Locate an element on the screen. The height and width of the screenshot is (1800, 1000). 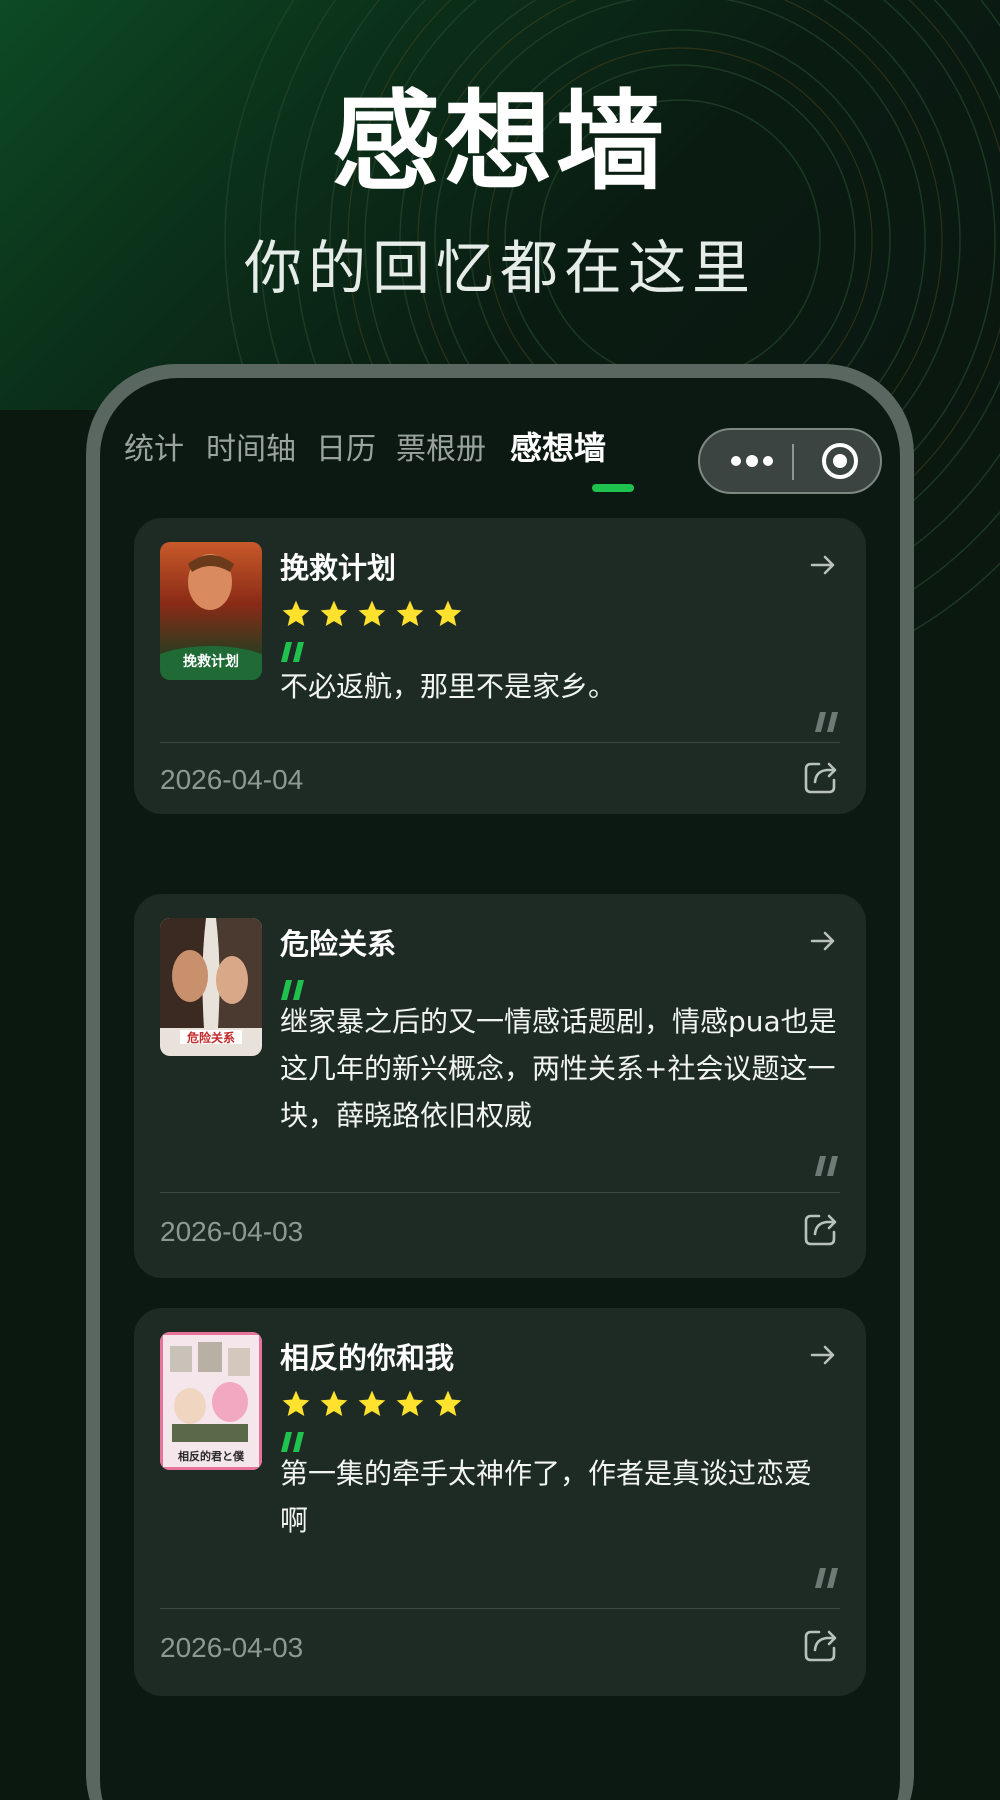
tab-calendar: 日历 is located at coordinates (346, 450).